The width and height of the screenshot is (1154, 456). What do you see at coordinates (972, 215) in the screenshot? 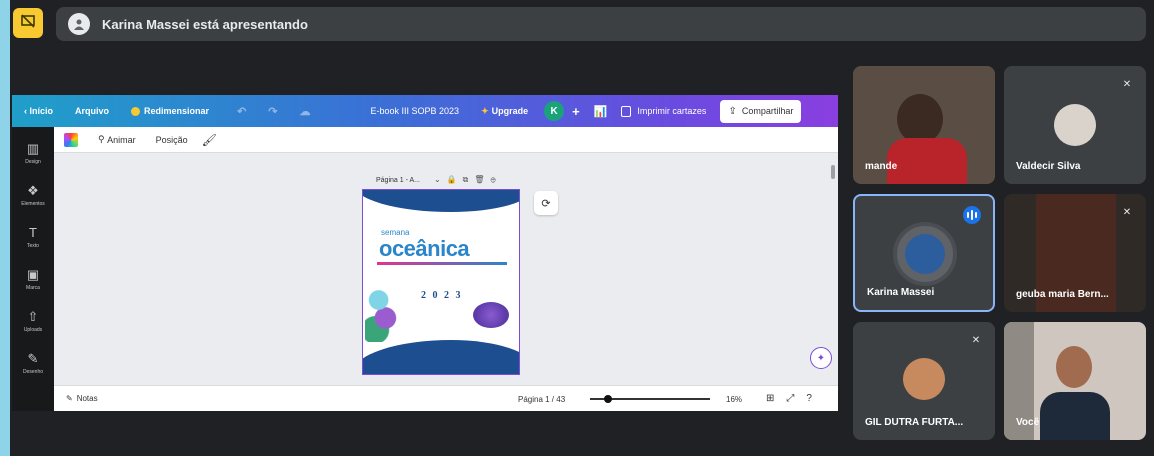
I see `speaking-indicator-icon` at bounding box center [972, 215].